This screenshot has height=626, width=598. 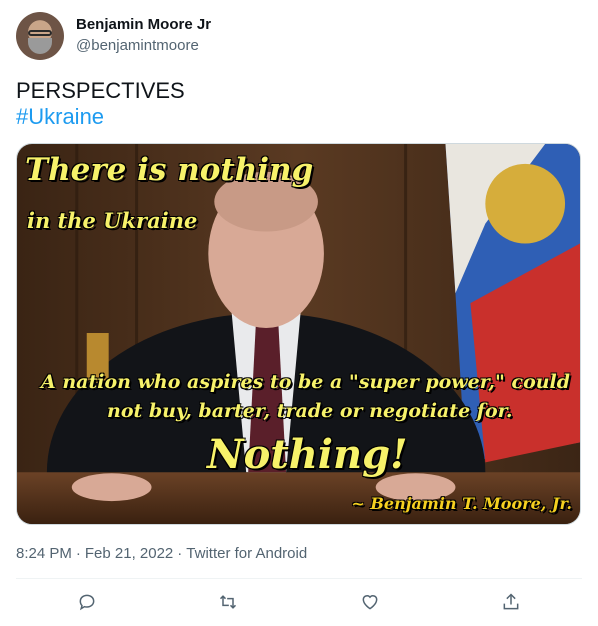 I want to click on share-button, so click(x=512, y=602).